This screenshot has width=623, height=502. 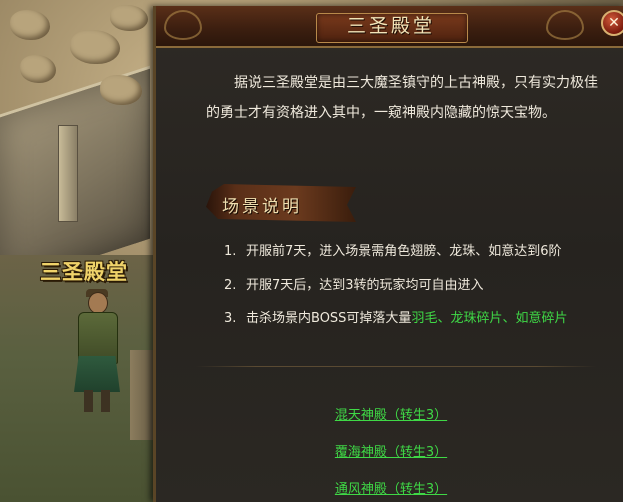 What do you see at coordinates (262, 207) in the screenshot?
I see `section-title: 场景说明` at bounding box center [262, 207].